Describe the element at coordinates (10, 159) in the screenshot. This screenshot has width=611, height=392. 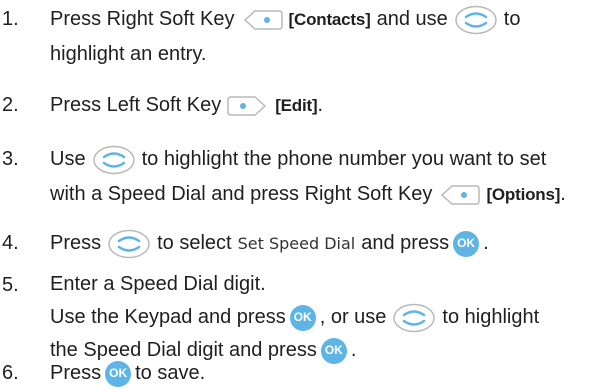
I see `step-number: 3.` at that location.